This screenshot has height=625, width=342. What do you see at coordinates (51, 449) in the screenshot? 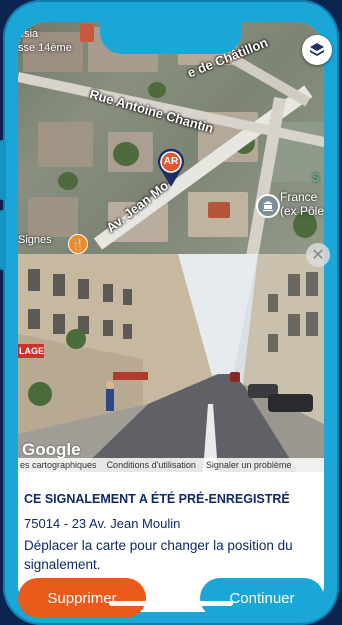
I see `google-logo: Google` at bounding box center [51, 449].